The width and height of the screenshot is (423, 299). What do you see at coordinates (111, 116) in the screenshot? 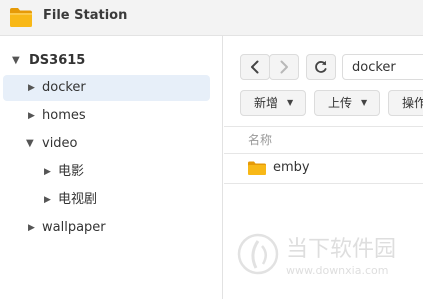
I see `sidebar-item-homes: ▶ homes` at bounding box center [111, 116].